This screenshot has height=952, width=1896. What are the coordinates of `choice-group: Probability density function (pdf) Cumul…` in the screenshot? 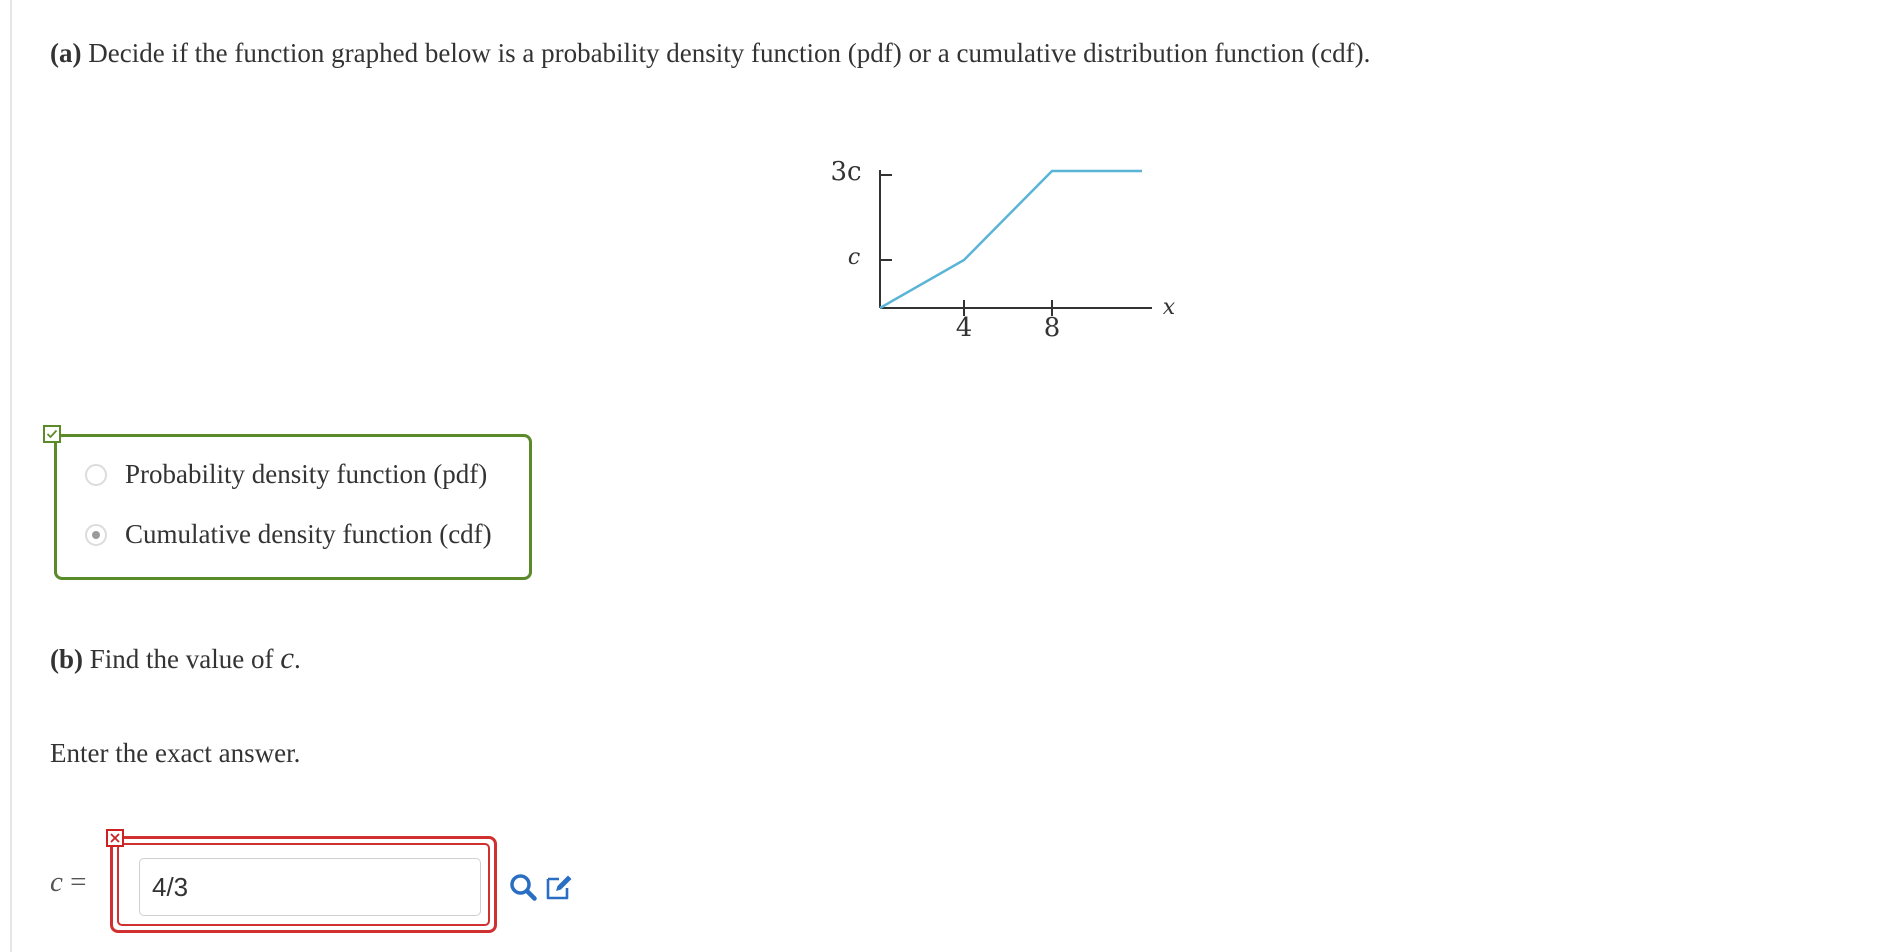 It's located at (293, 507).